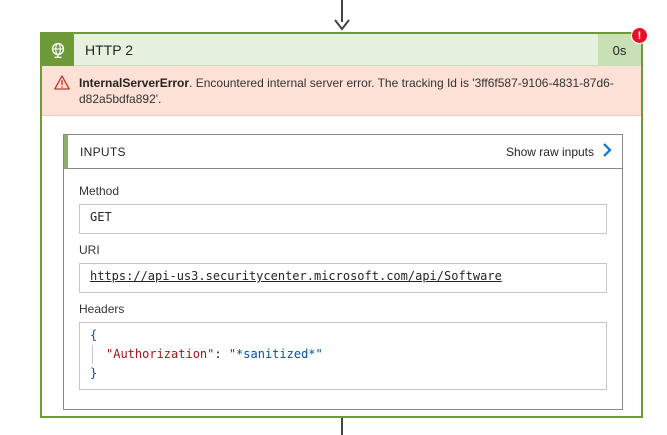 This screenshot has width=667, height=435. What do you see at coordinates (549, 152) in the screenshot?
I see `show-raw-inputs-label: Show raw inputs` at bounding box center [549, 152].